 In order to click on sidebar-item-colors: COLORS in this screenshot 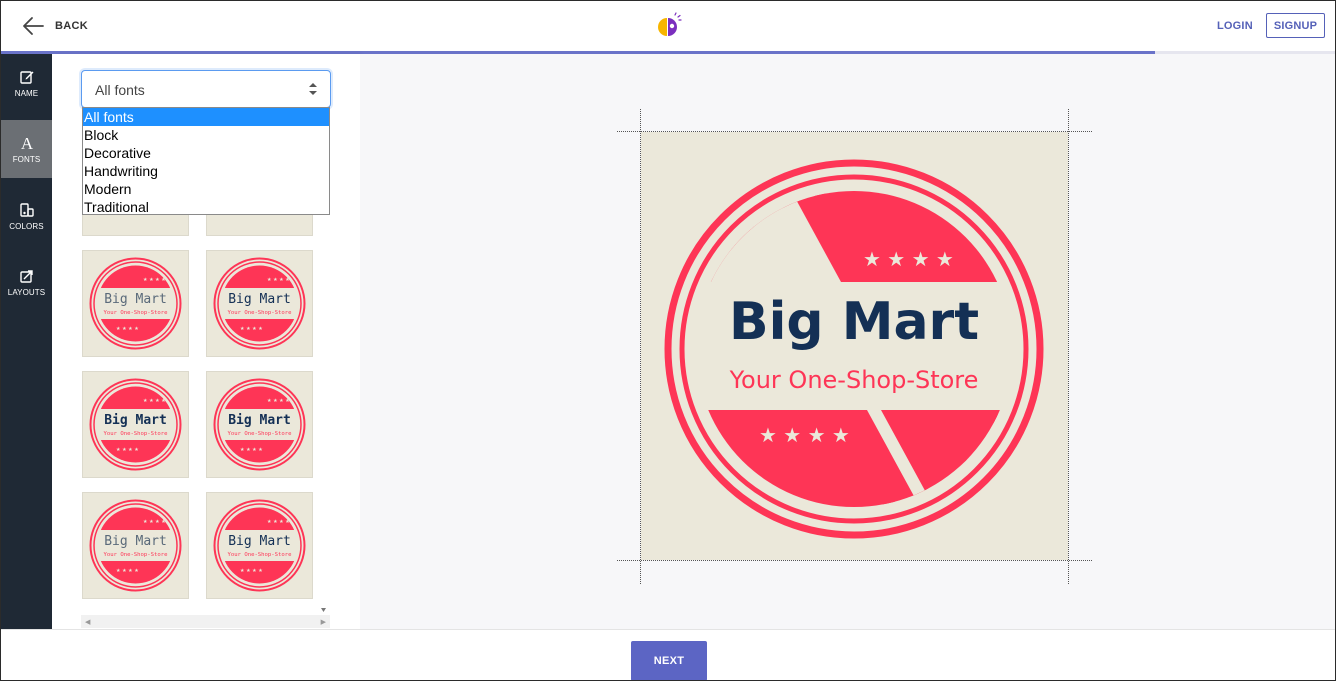, I will do `click(26, 216)`.